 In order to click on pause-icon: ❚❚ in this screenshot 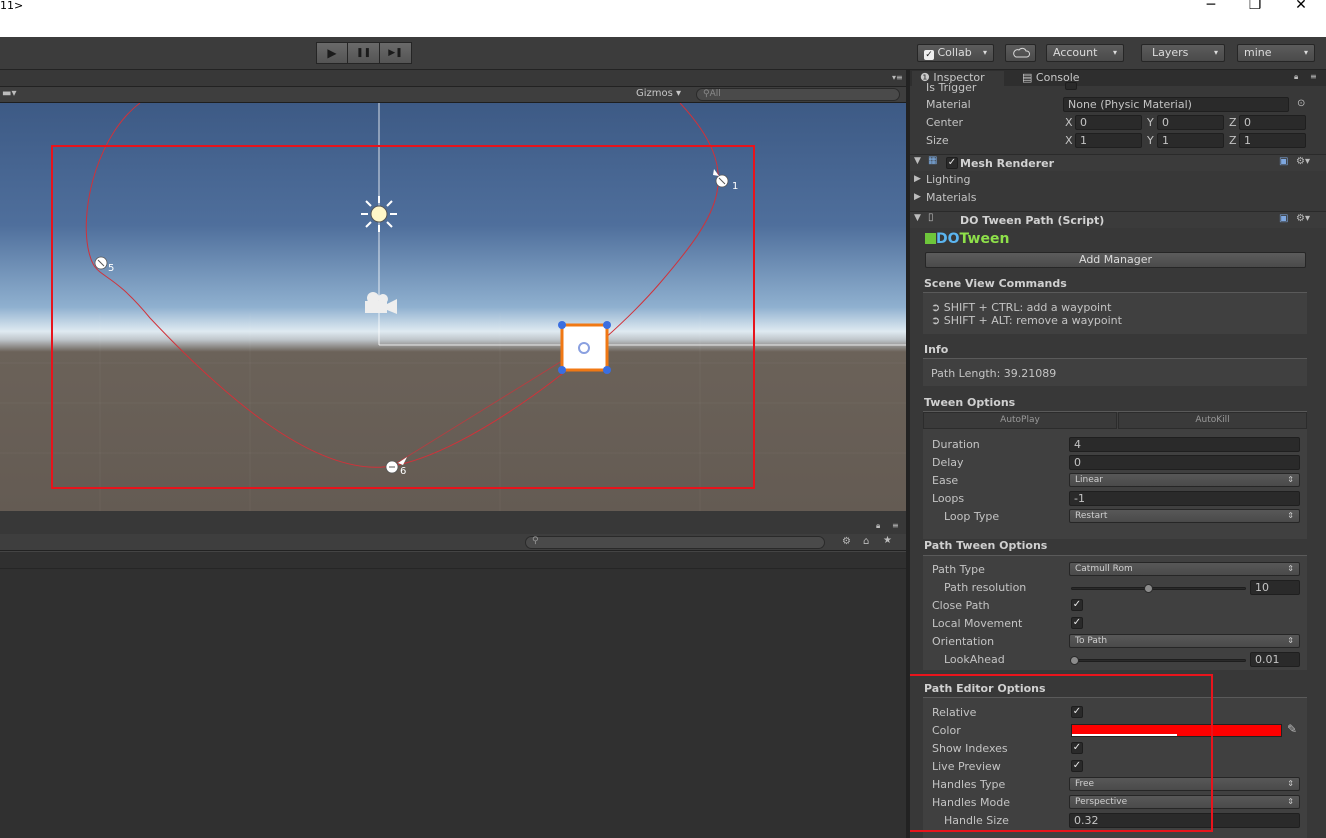, I will do `click(363, 53)`.